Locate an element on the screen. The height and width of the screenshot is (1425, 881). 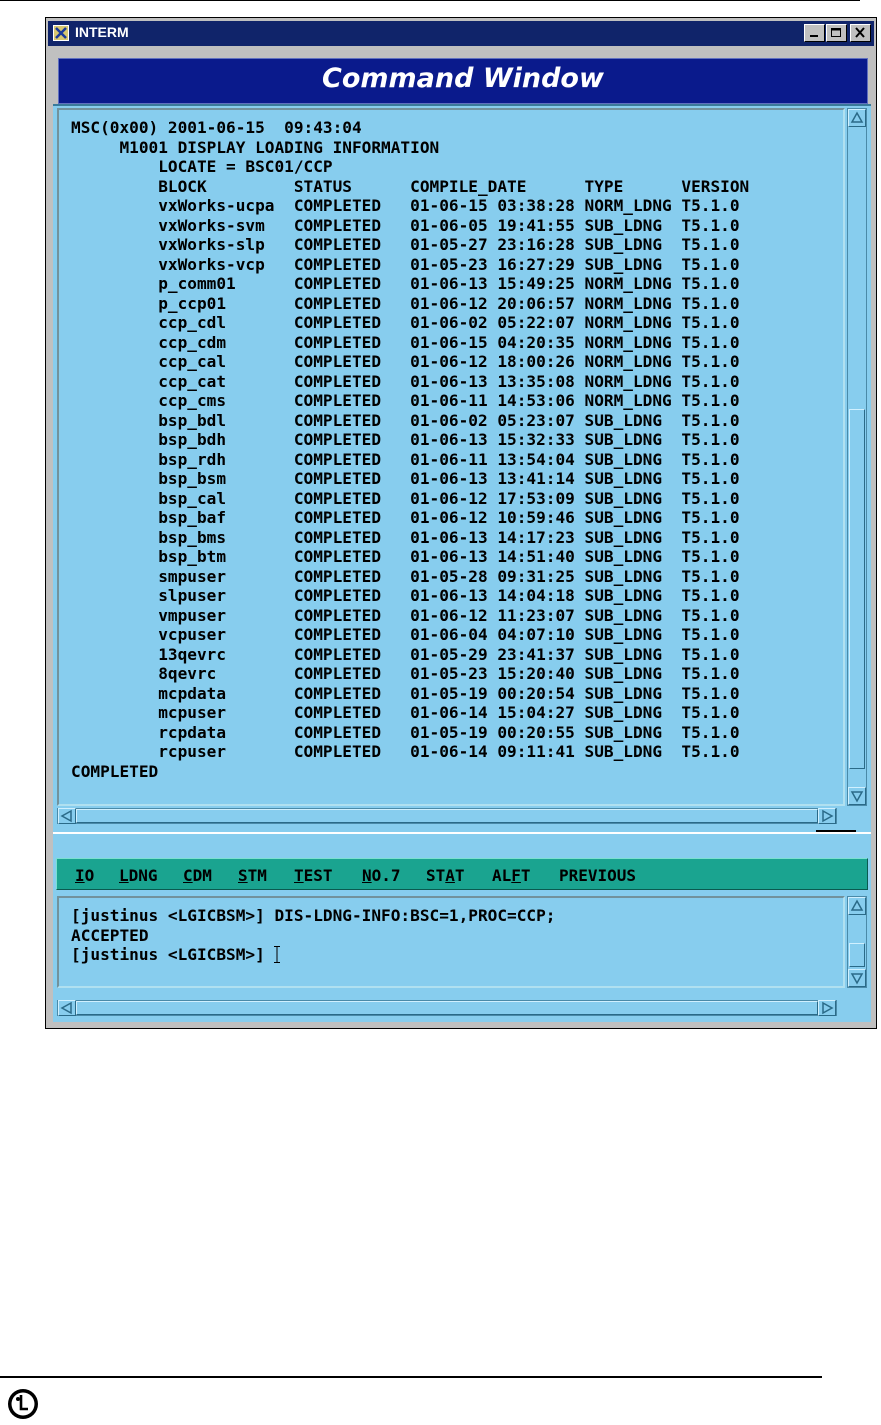
menu-item-stm: STM is located at coordinates (252, 875).